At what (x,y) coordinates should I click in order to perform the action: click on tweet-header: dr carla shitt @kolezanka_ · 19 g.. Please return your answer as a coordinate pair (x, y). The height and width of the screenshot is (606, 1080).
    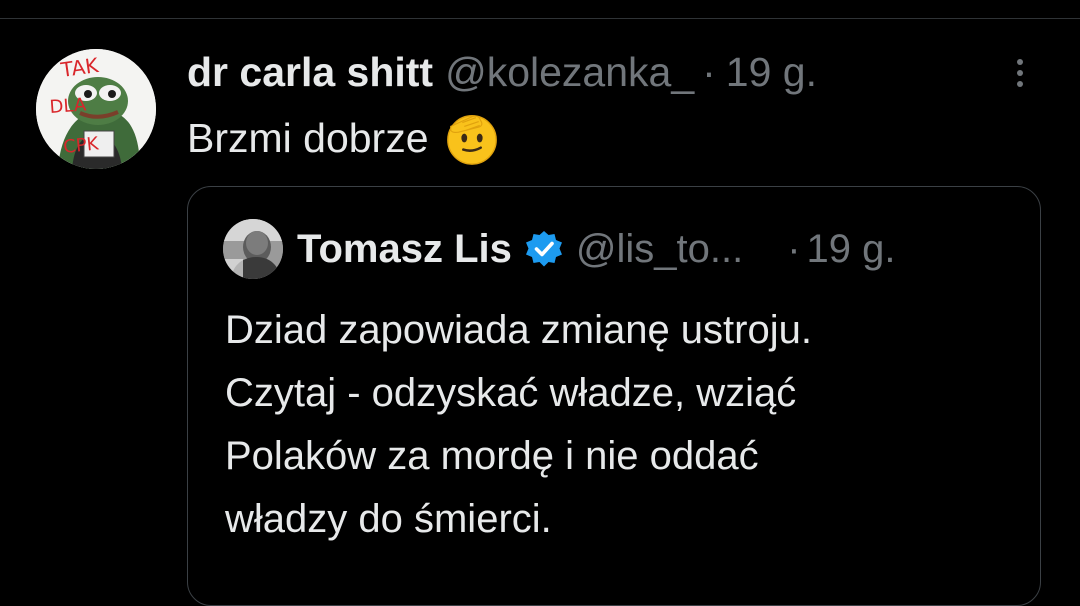
    Looking at the image, I should click on (502, 72).